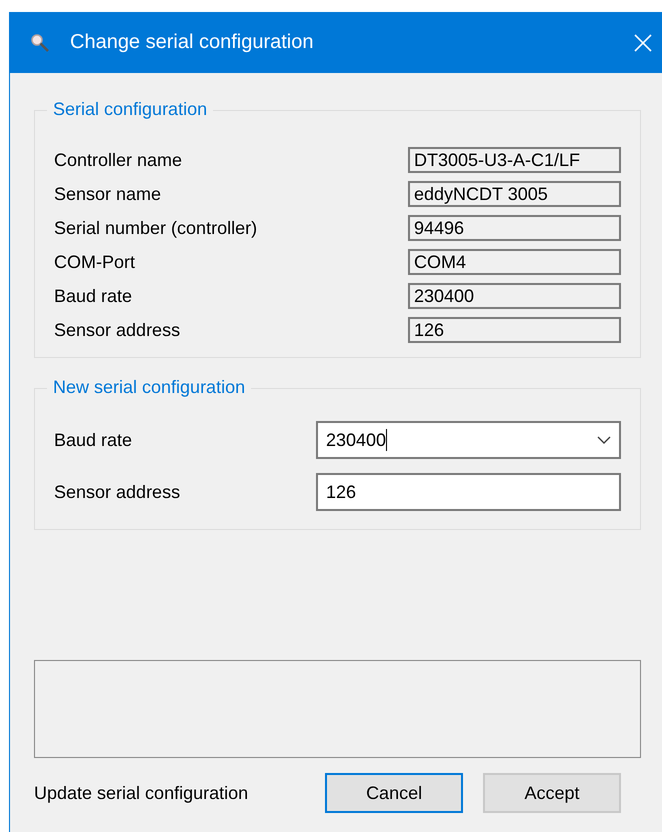 The width and height of the screenshot is (662, 832). Describe the element at coordinates (514, 228) in the screenshot. I see `readonly-field: 94496` at that location.